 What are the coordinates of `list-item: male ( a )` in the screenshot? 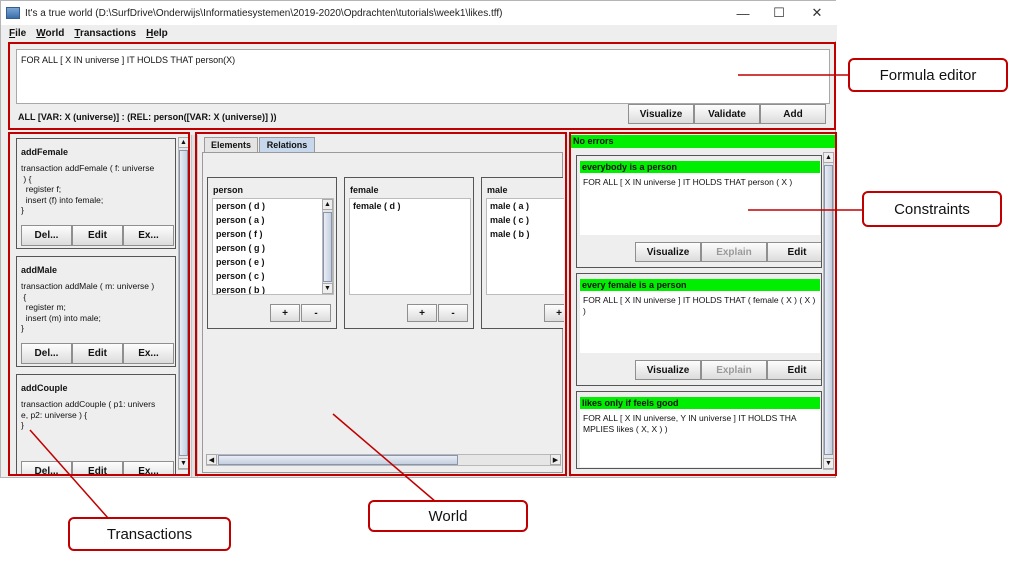 It's located at (525, 206).